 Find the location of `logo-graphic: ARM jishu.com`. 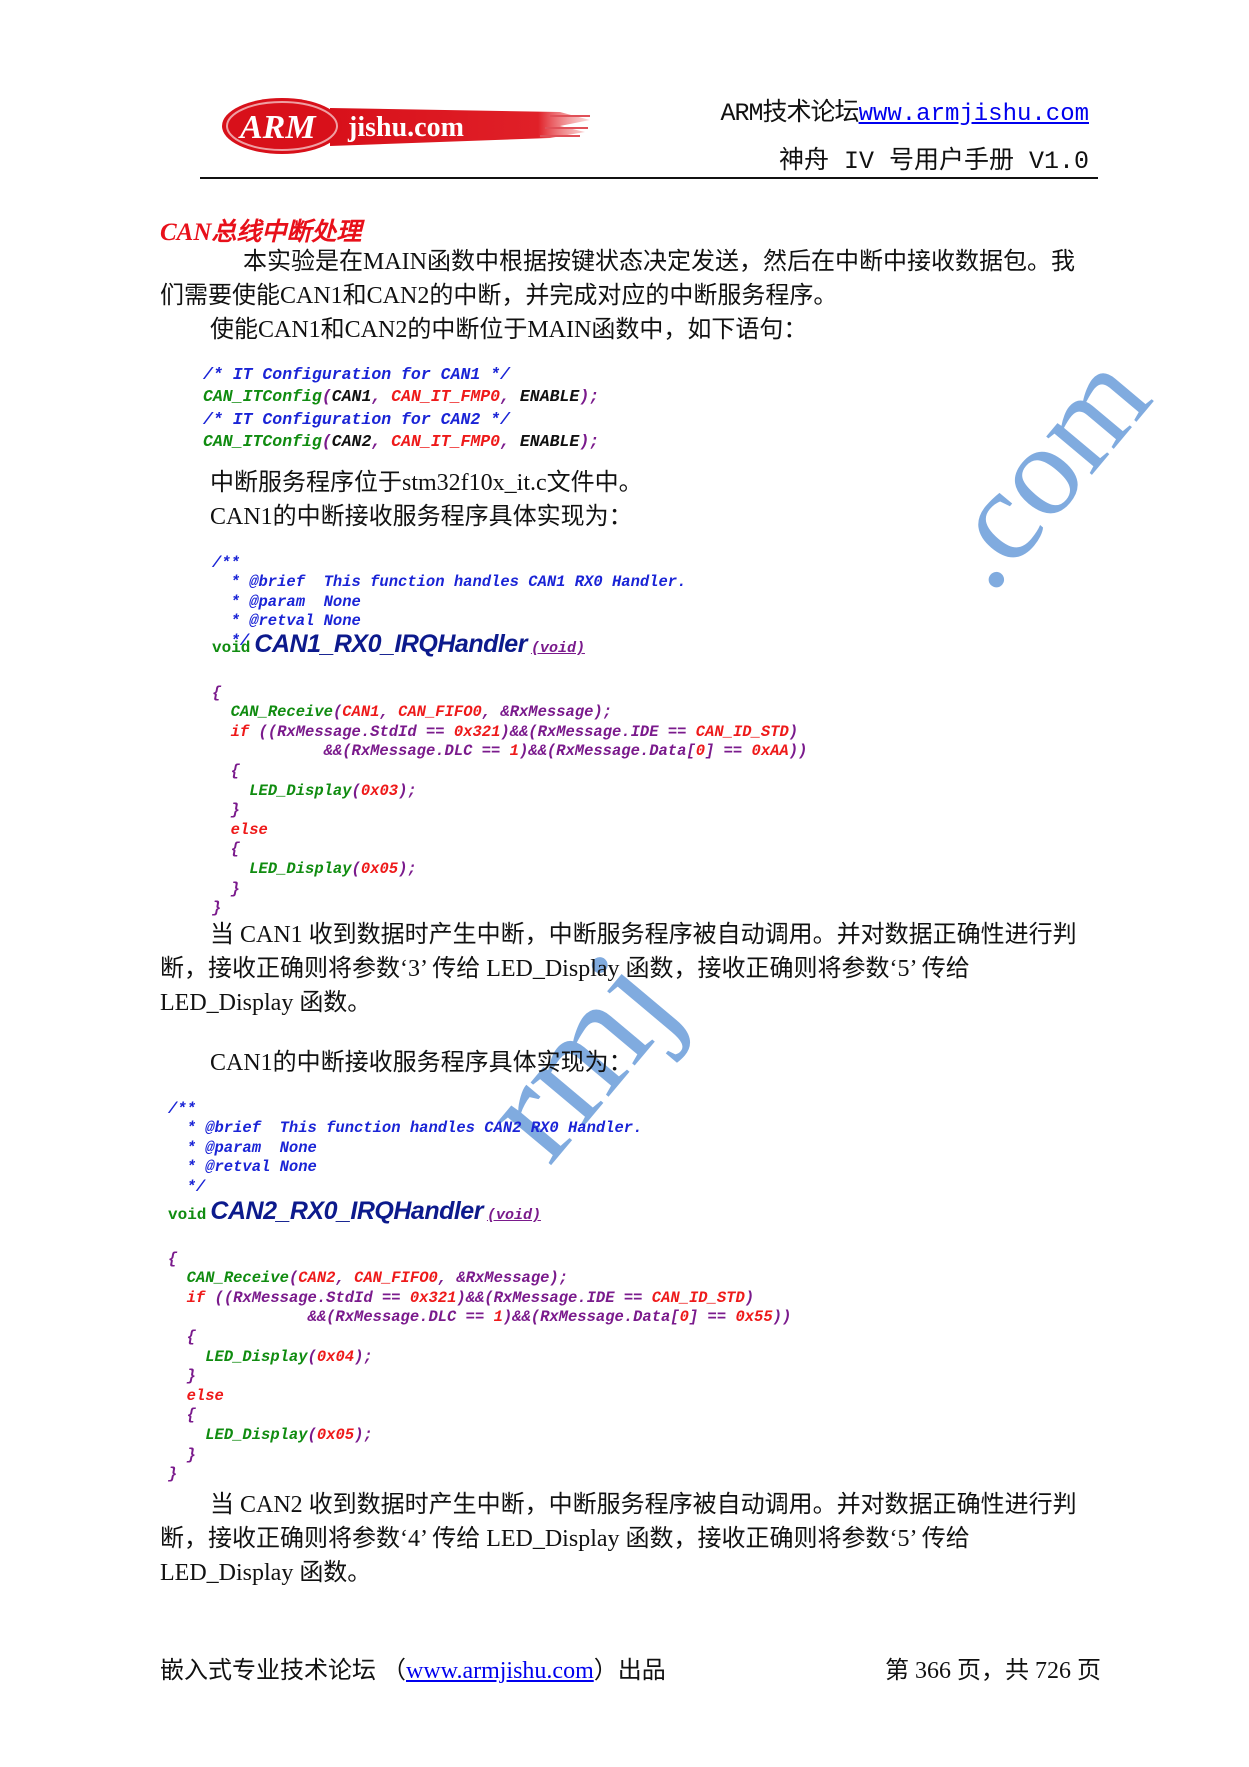

logo-graphic: ARM jishu.com is located at coordinates (406, 126).